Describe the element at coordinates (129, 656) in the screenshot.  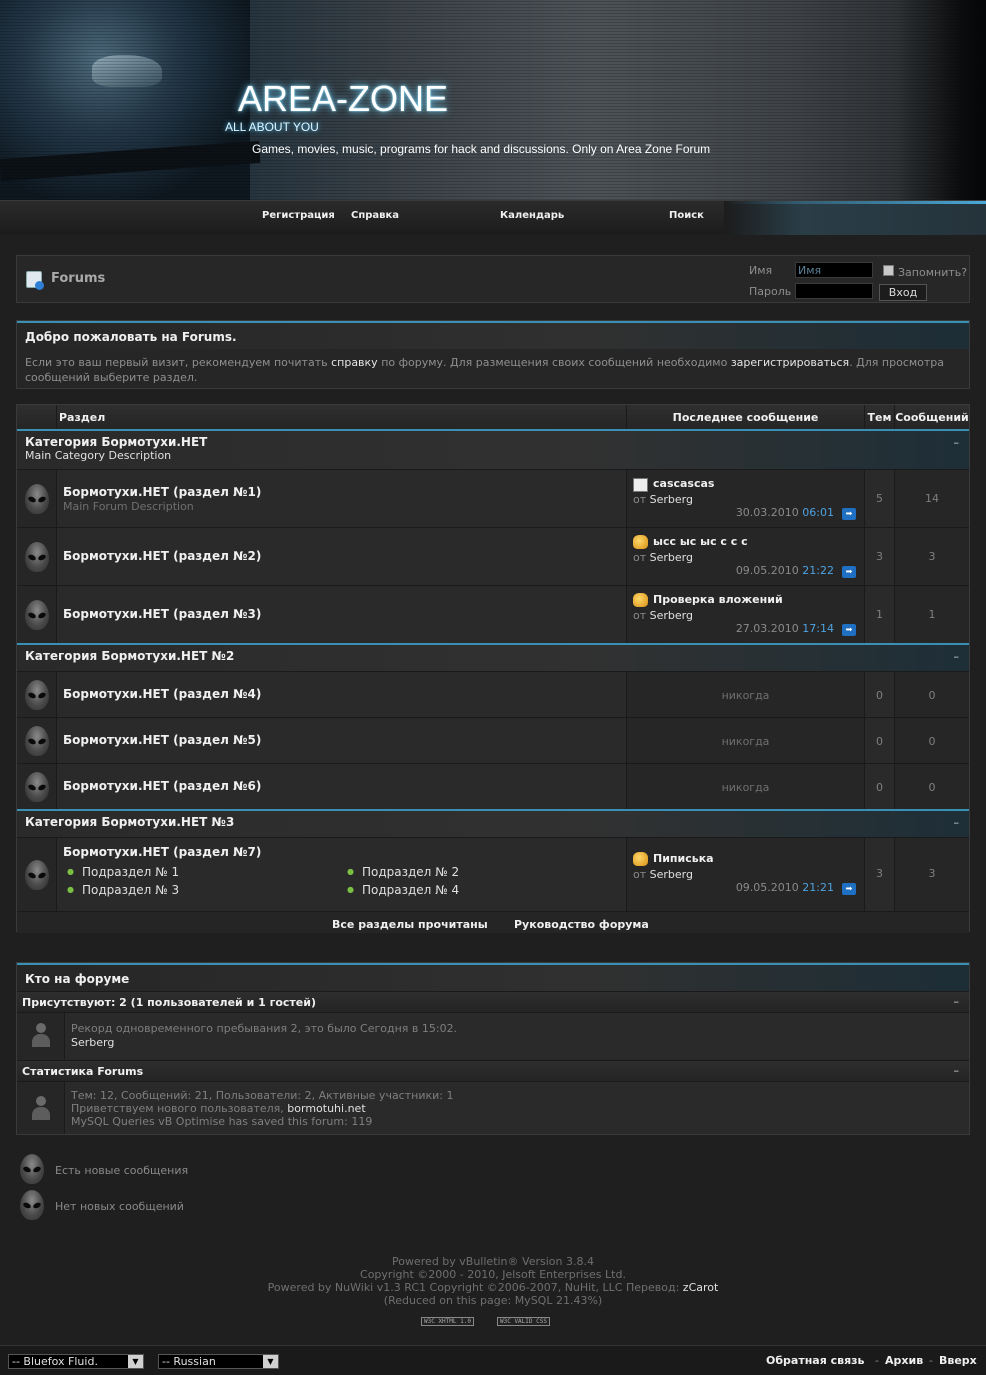
I see `category-title: Категория Бормотухи.НЕТ №2` at that location.